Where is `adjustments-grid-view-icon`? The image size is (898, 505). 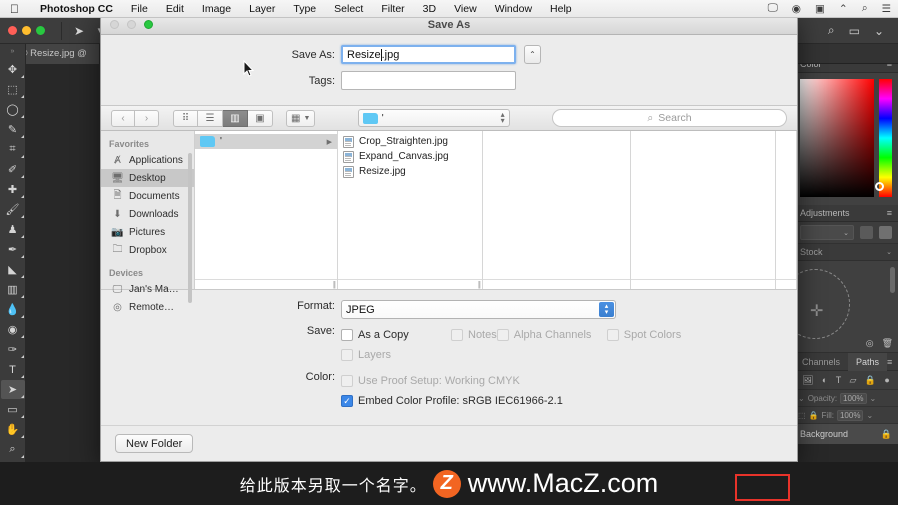 adjustments-grid-view-icon is located at coordinates (866, 232).